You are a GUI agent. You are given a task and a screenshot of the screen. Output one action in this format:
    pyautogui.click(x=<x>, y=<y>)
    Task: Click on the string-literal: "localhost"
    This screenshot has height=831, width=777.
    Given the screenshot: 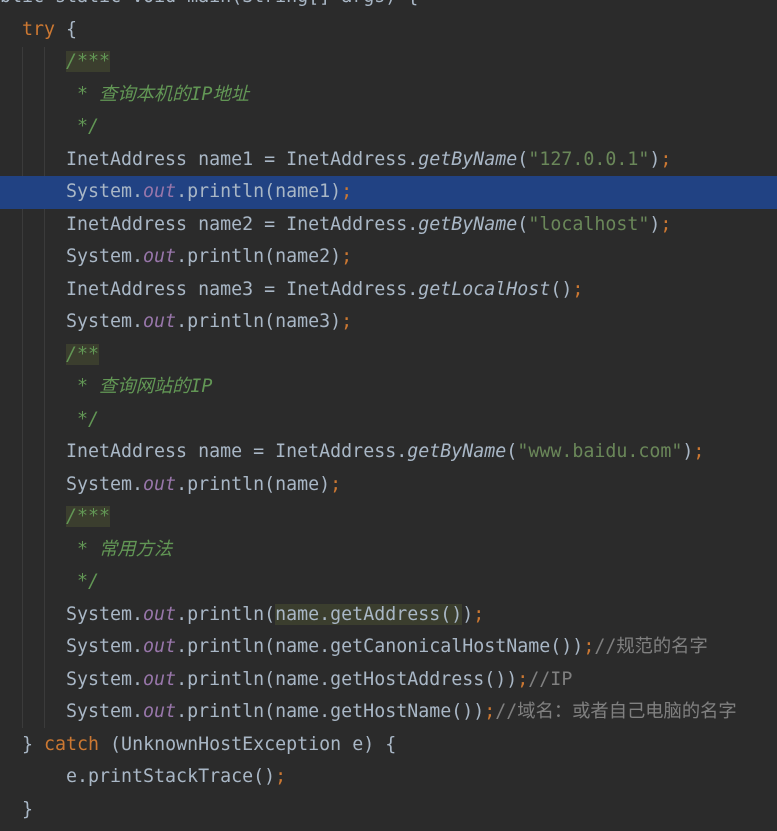 What is the action you would take?
    pyautogui.click(x=589, y=224)
    